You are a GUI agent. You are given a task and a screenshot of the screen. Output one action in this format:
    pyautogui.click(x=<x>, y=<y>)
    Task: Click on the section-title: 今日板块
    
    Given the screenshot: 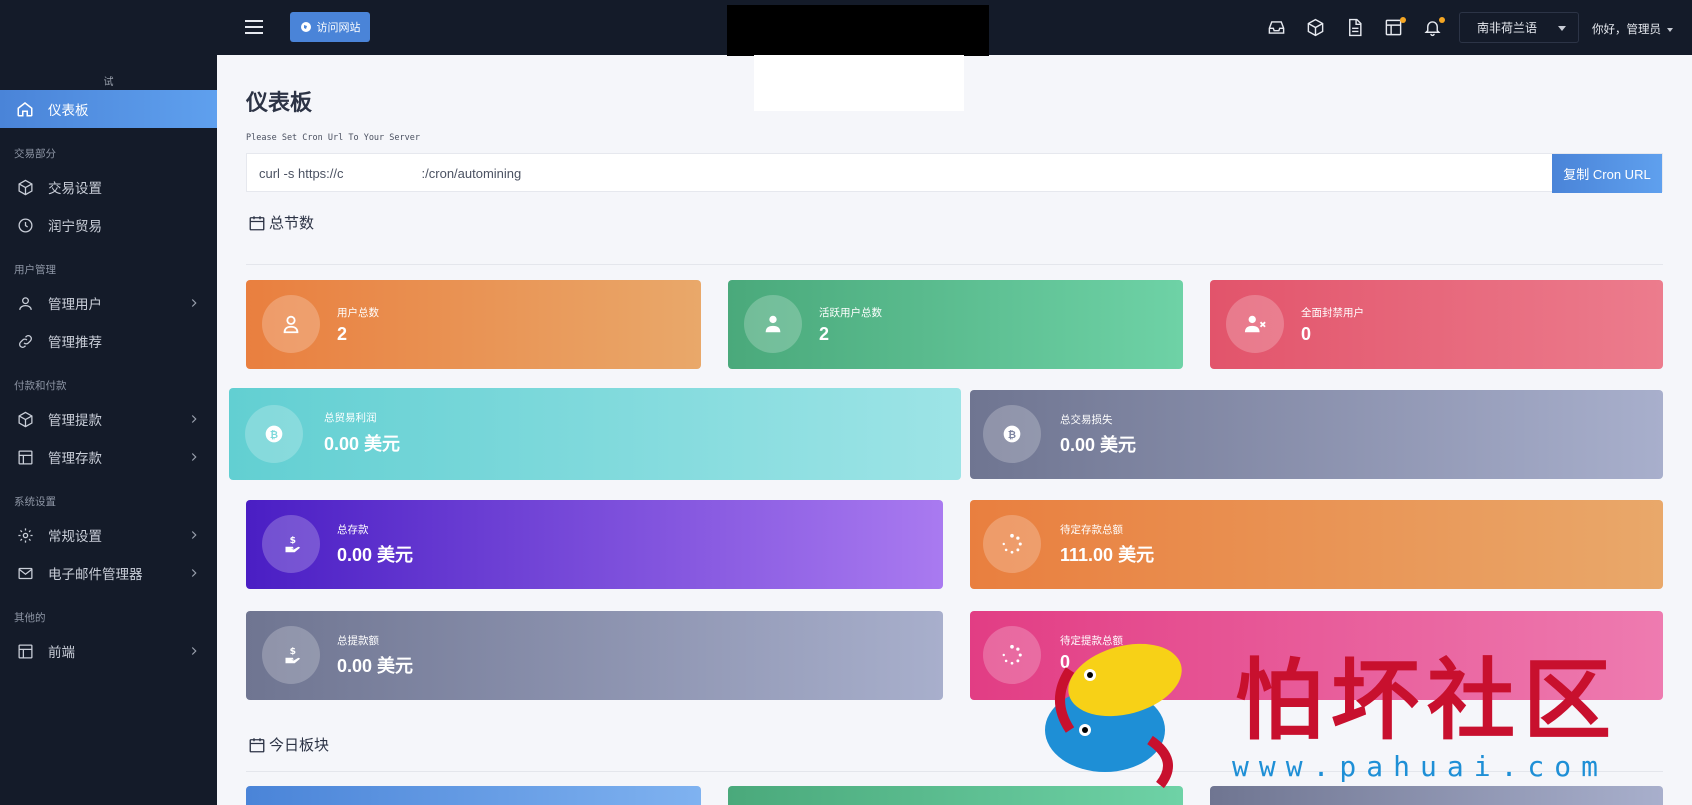 What is the action you would take?
    pyautogui.click(x=299, y=745)
    